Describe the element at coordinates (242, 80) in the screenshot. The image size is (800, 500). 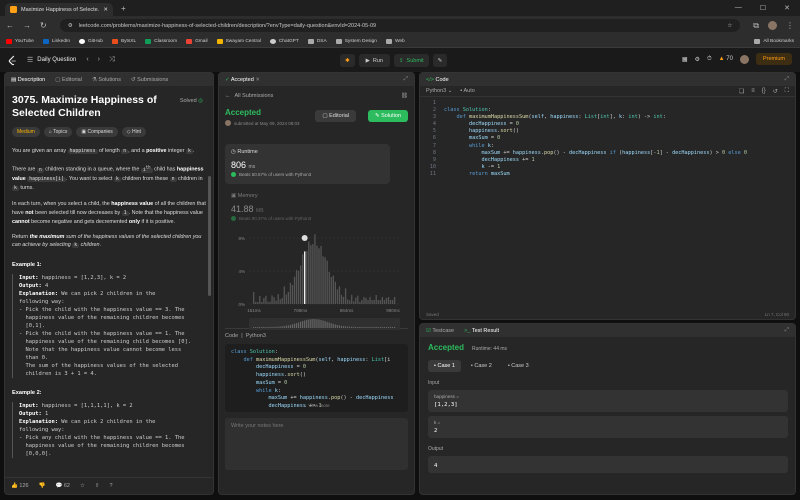
I see `tab-accepted: ✓ Accepted ✕` at that location.